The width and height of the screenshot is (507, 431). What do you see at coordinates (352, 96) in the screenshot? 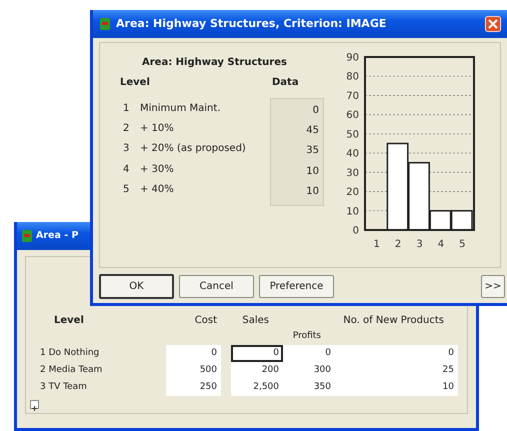
I see `axis-label: 70` at bounding box center [352, 96].